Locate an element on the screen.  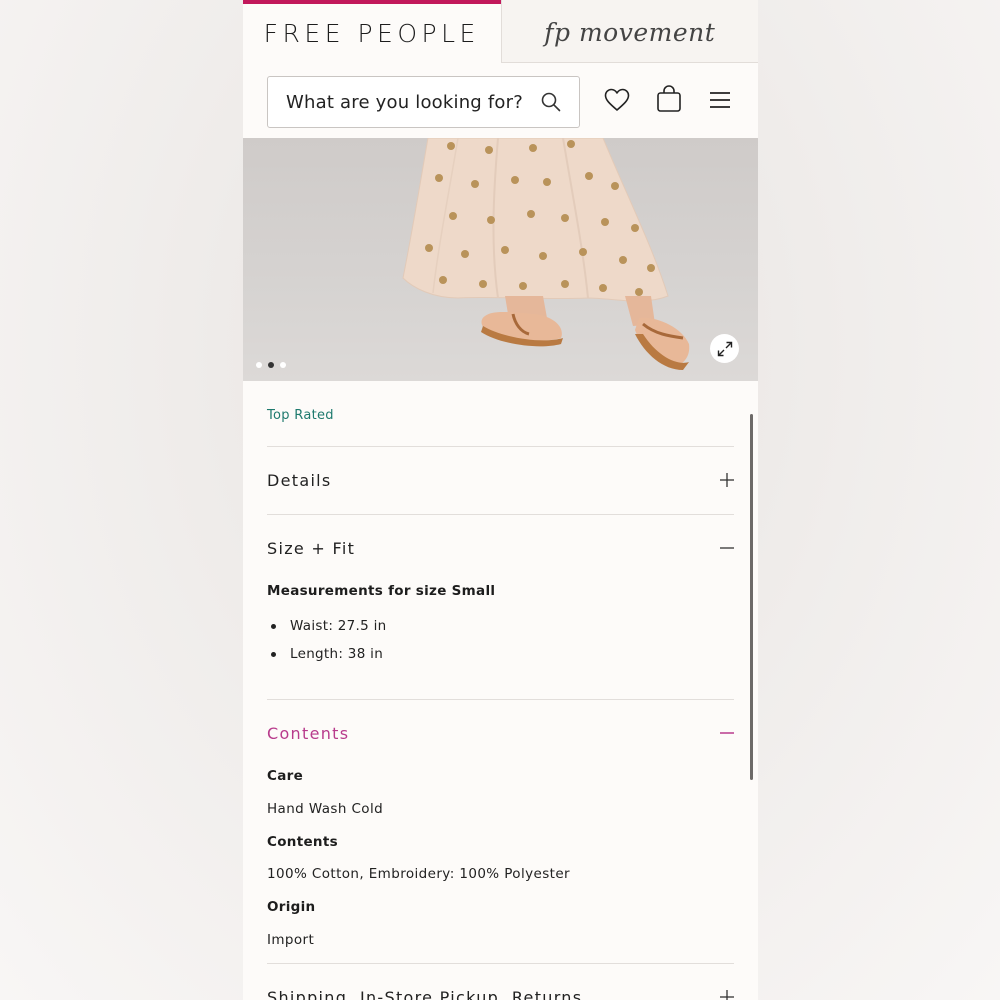
carousel-dot-active is located at coordinates (271, 365).